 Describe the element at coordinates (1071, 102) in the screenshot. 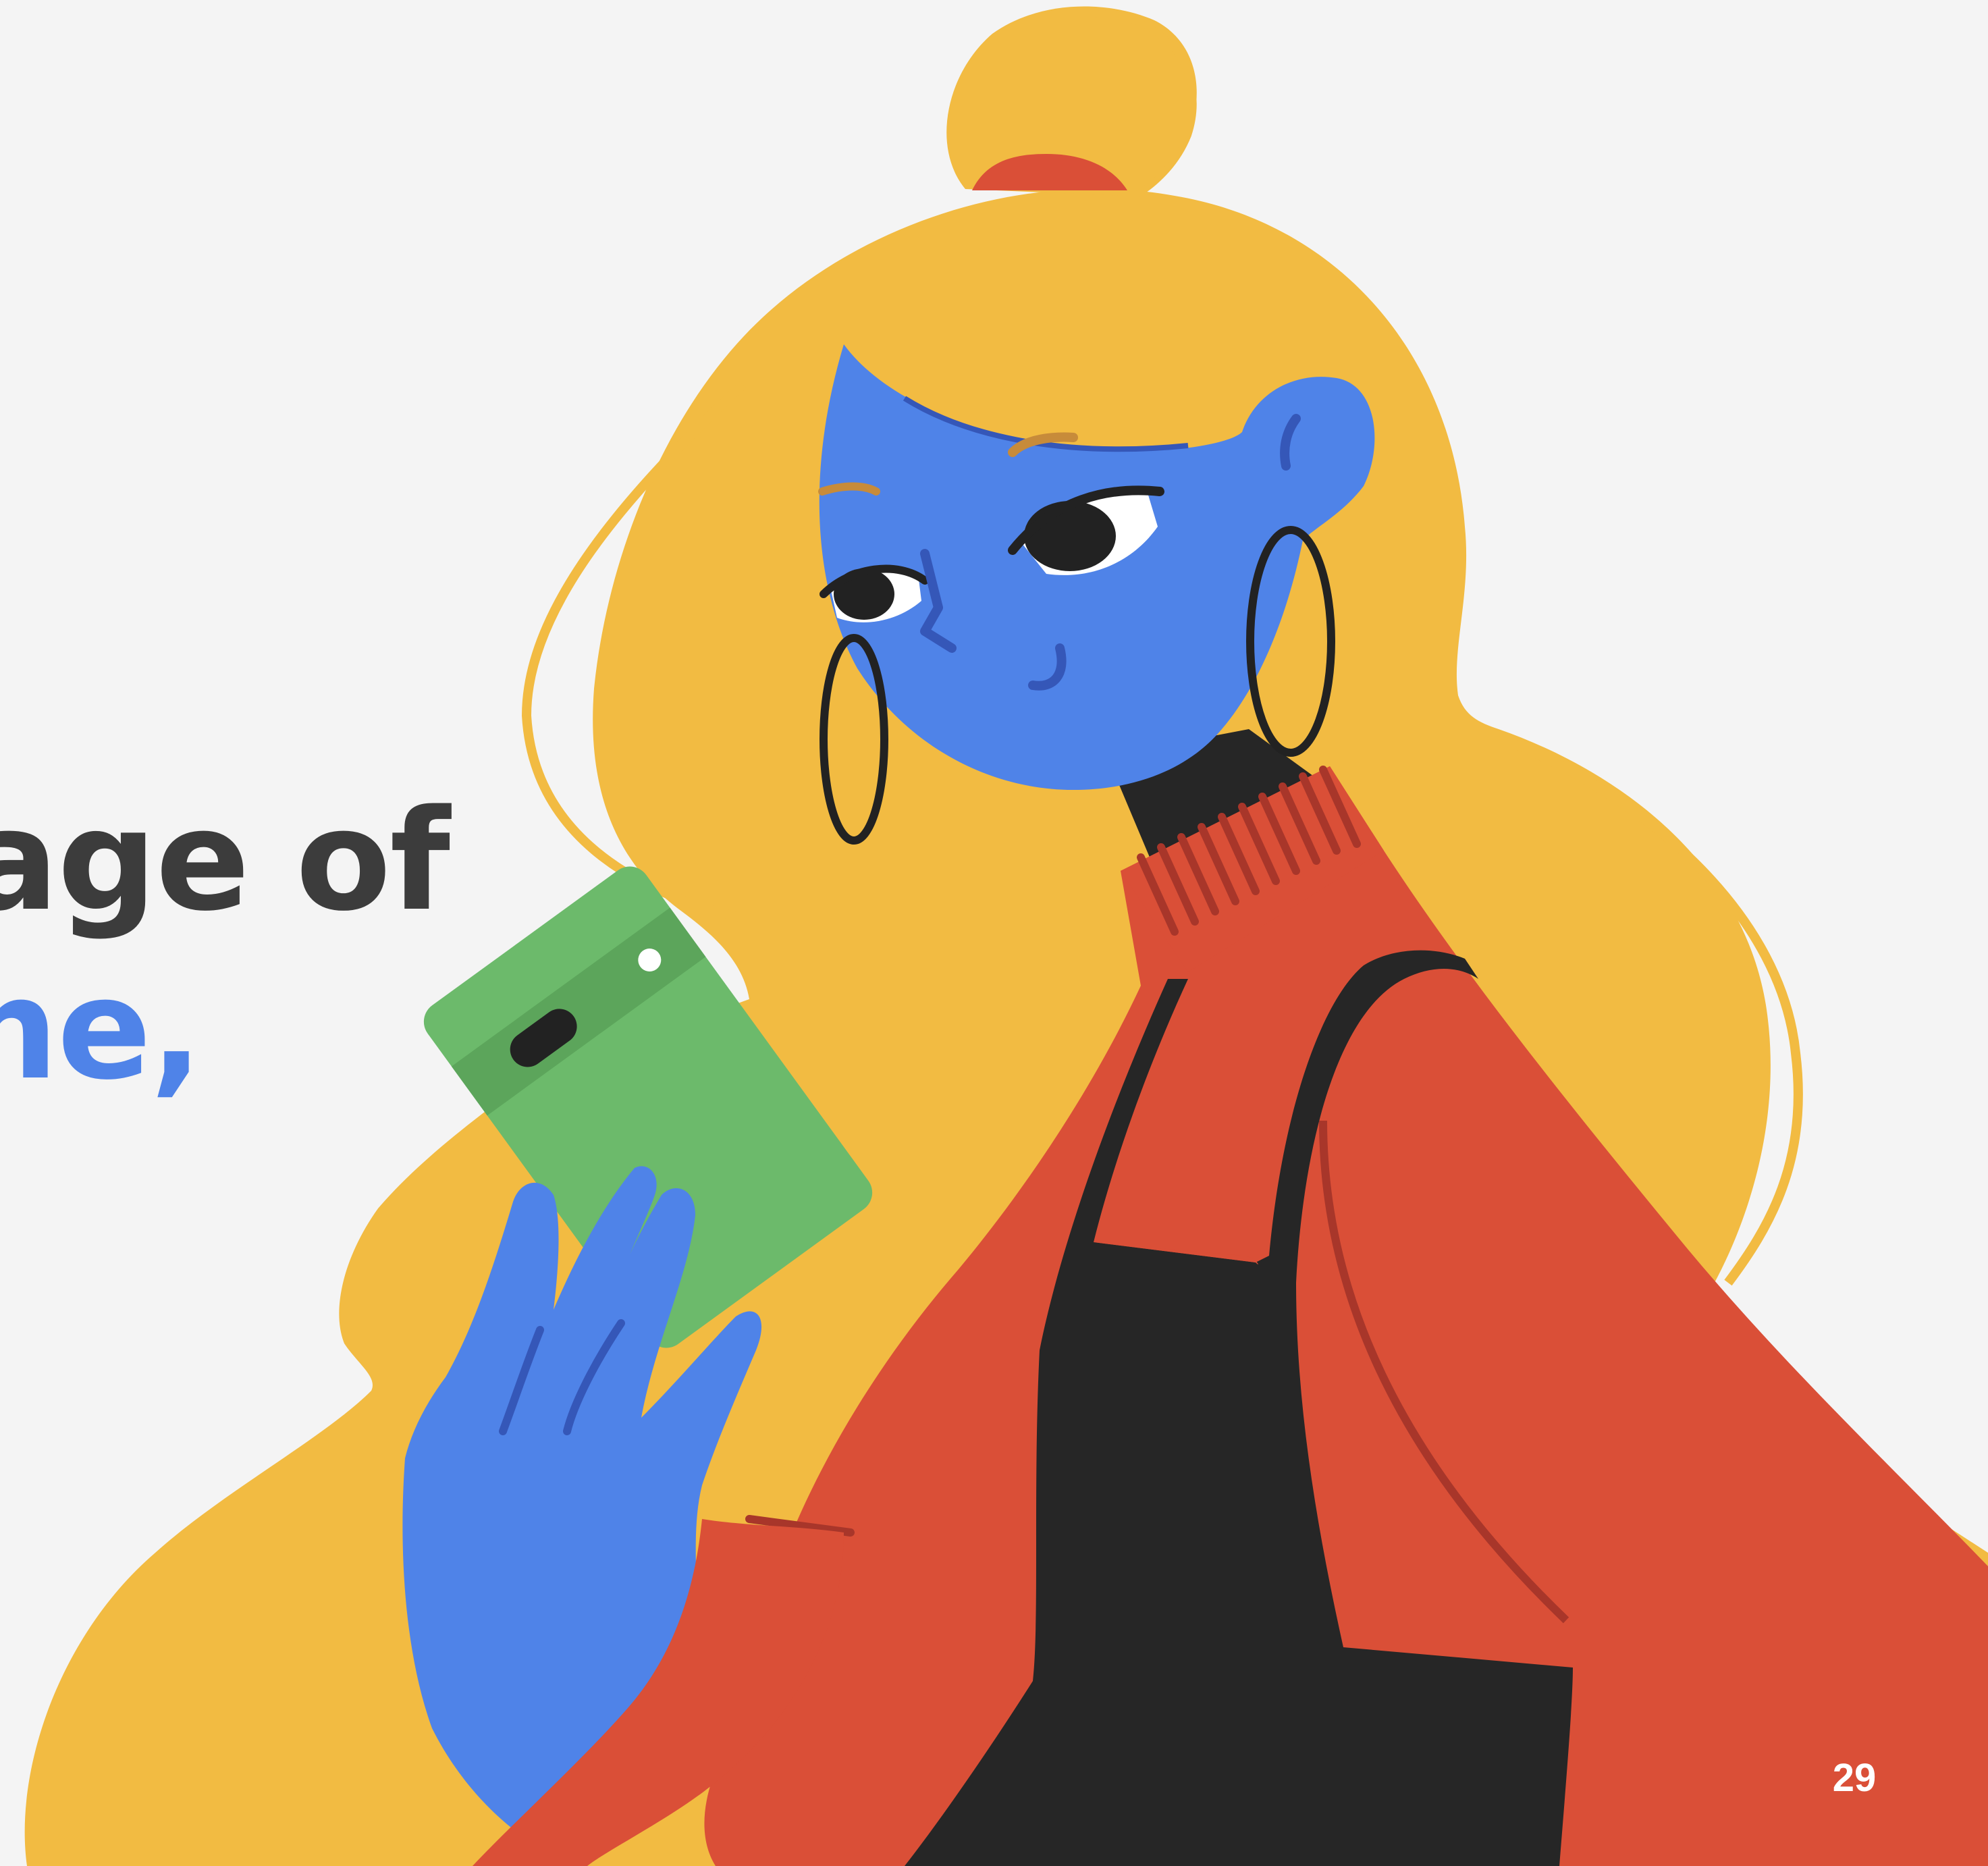

I see `hair-bun` at that location.